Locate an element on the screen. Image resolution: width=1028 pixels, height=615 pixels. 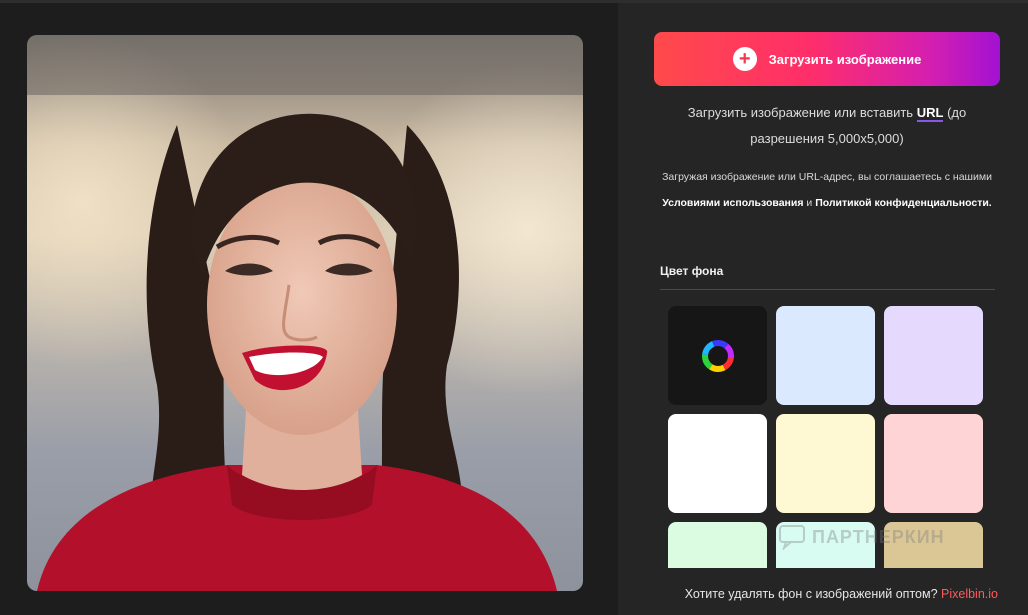
plus-icon: + is located at coordinates (744, 59).